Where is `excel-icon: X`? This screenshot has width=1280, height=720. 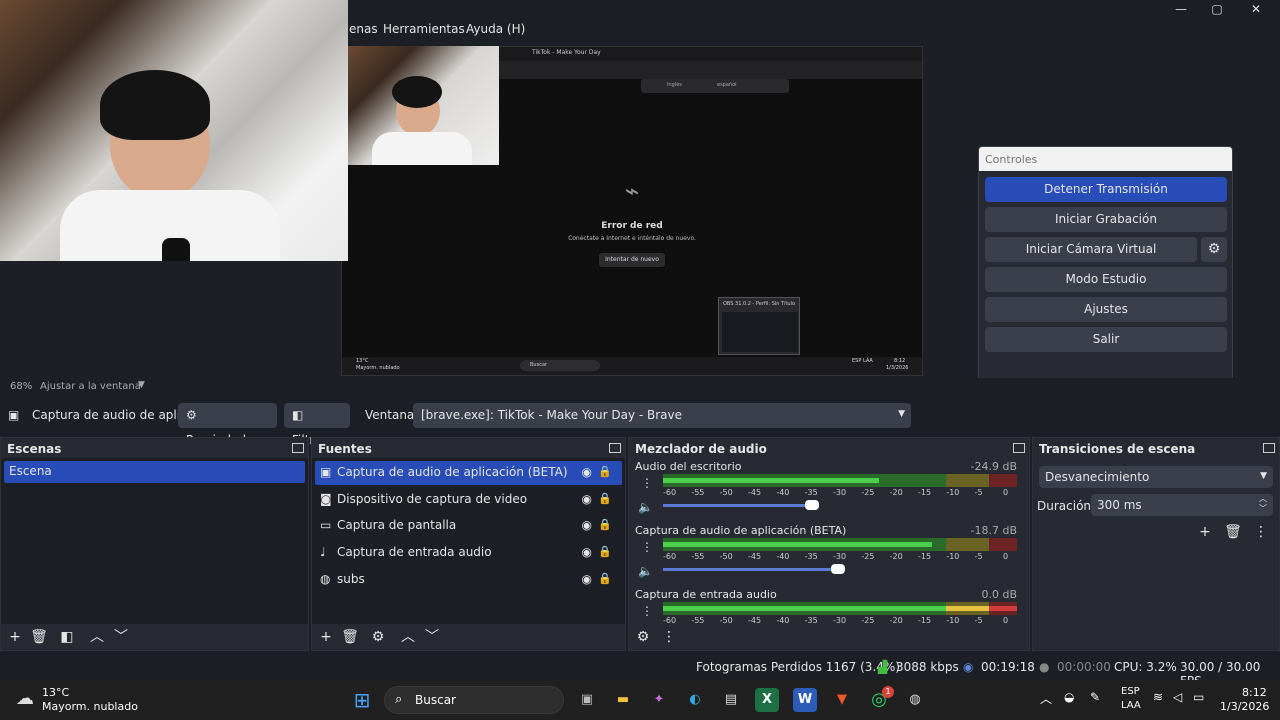
excel-icon: X is located at coordinates (767, 700).